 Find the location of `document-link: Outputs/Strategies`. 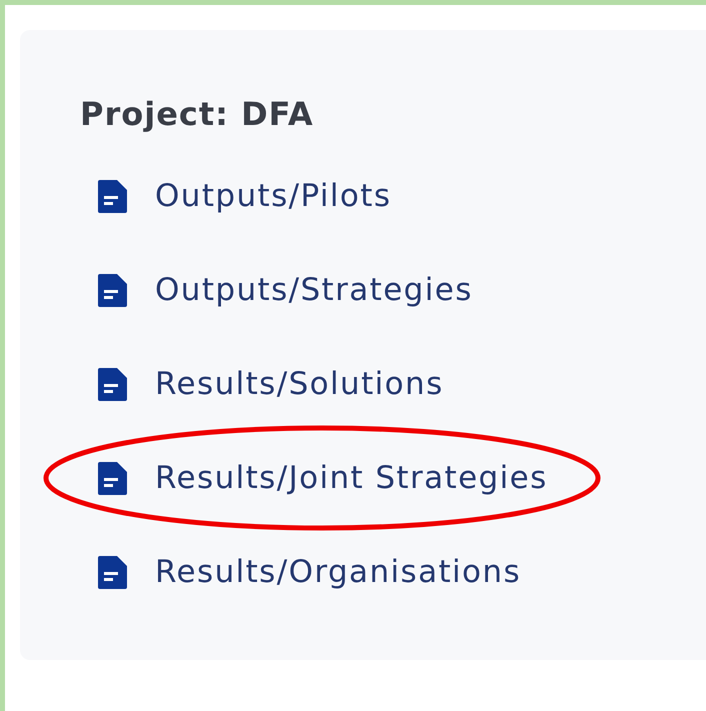

document-link: Outputs/Strategies is located at coordinates (314, 290).